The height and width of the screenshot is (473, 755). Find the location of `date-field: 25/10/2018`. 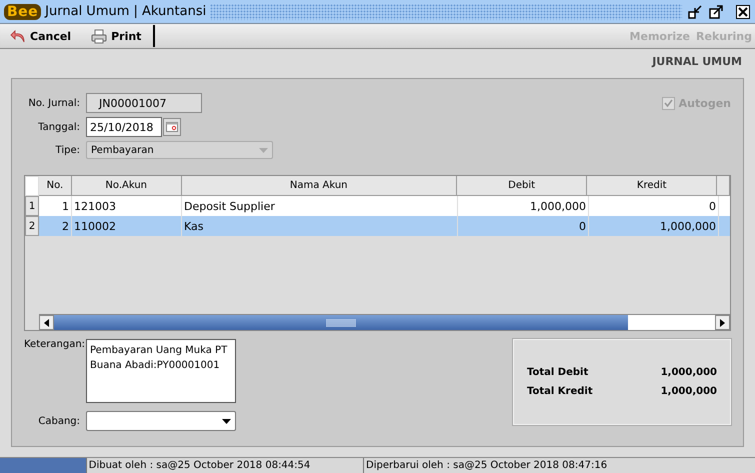

date-field: 25/10/2018 is located at coordinates (124, 127).